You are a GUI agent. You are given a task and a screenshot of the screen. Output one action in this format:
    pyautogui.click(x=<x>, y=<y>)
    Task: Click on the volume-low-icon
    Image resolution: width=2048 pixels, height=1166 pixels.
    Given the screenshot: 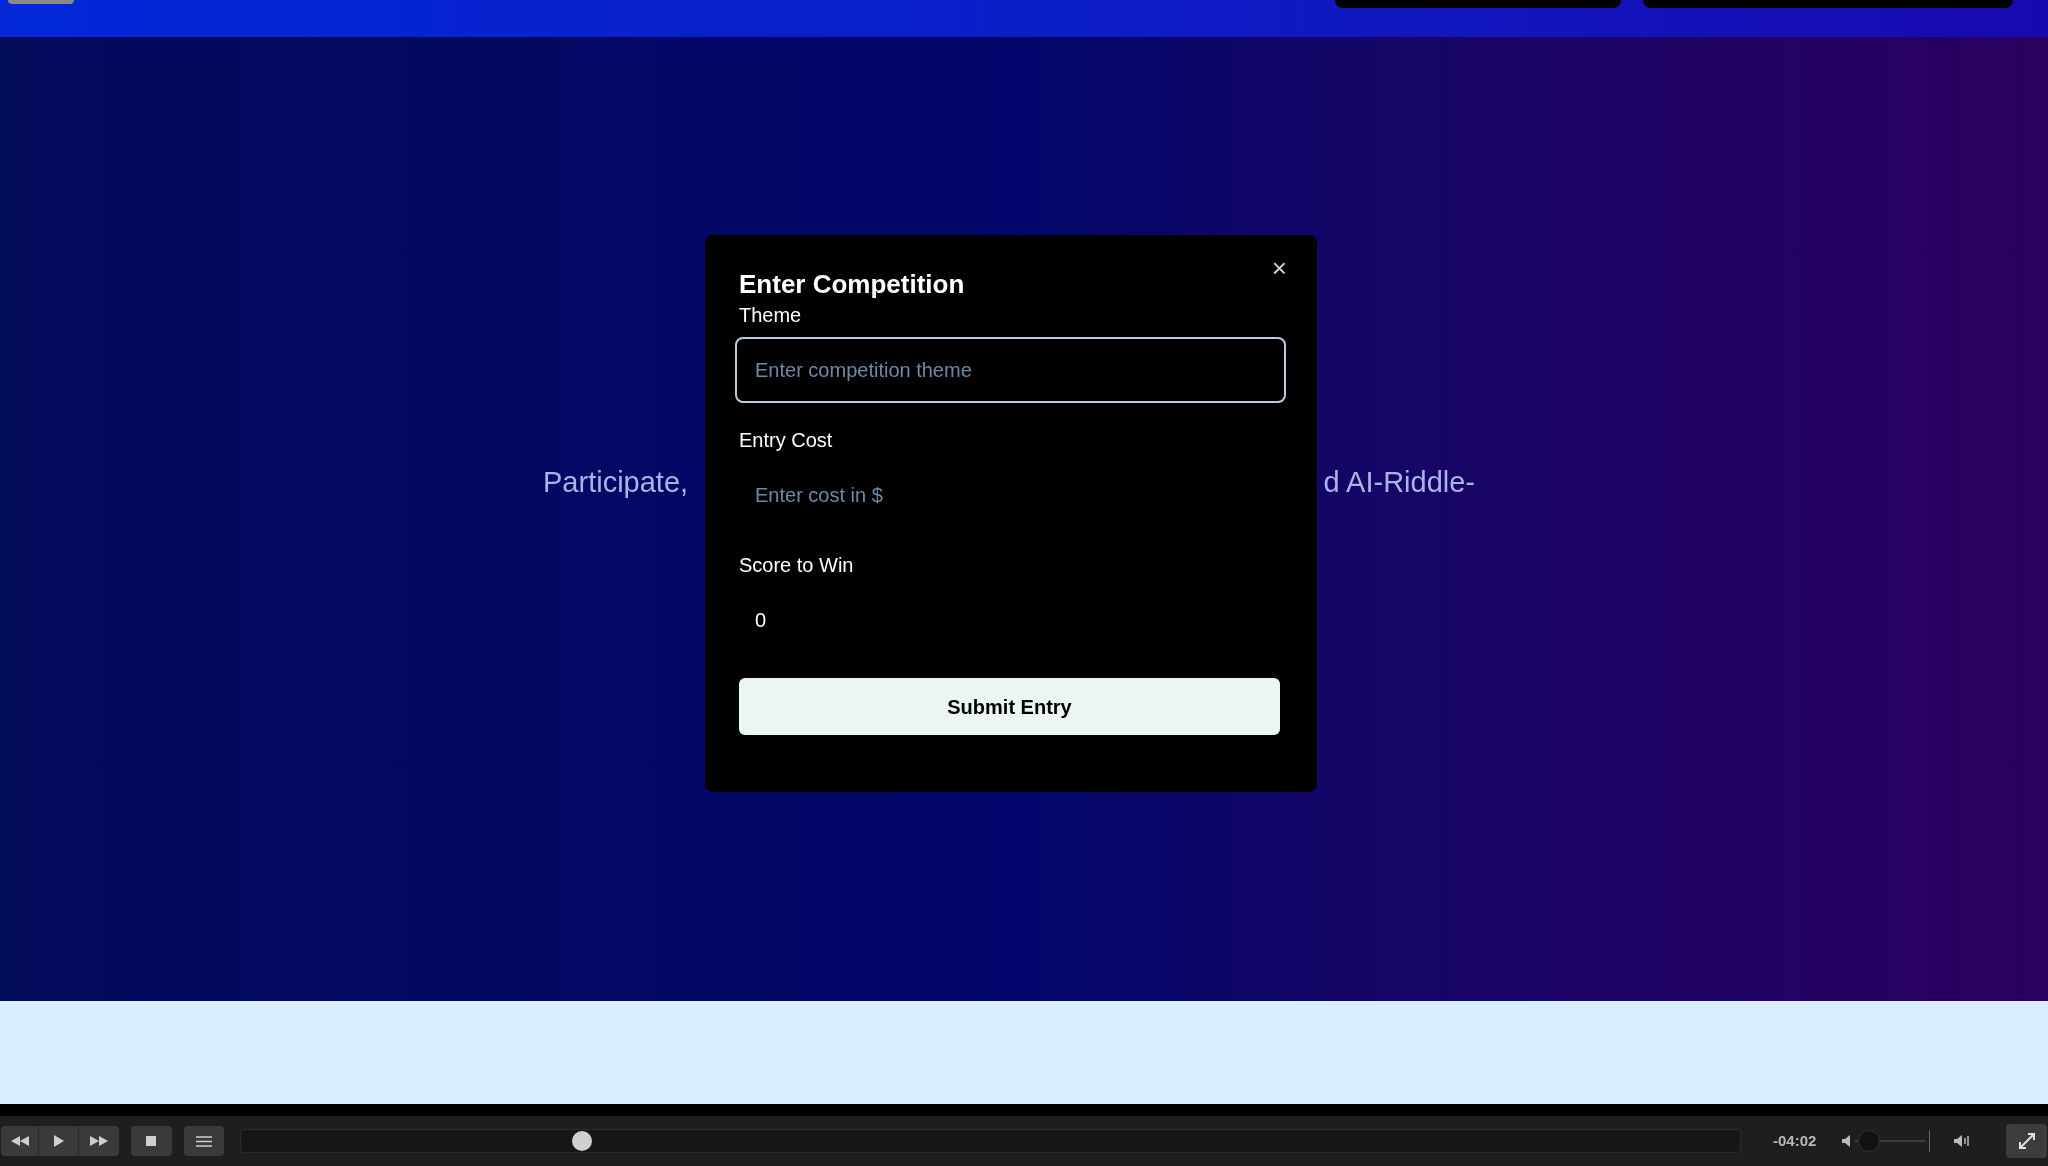 What is the action you would take?
    pyautogui.click(x=1847, y=1141)
    